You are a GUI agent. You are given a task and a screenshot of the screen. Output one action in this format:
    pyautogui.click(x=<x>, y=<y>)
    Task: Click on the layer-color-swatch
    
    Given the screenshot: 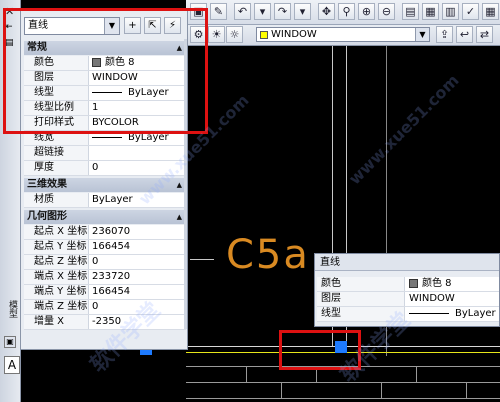 What is the action you would take?
    pyautogui.click(x=264, y=35)
    